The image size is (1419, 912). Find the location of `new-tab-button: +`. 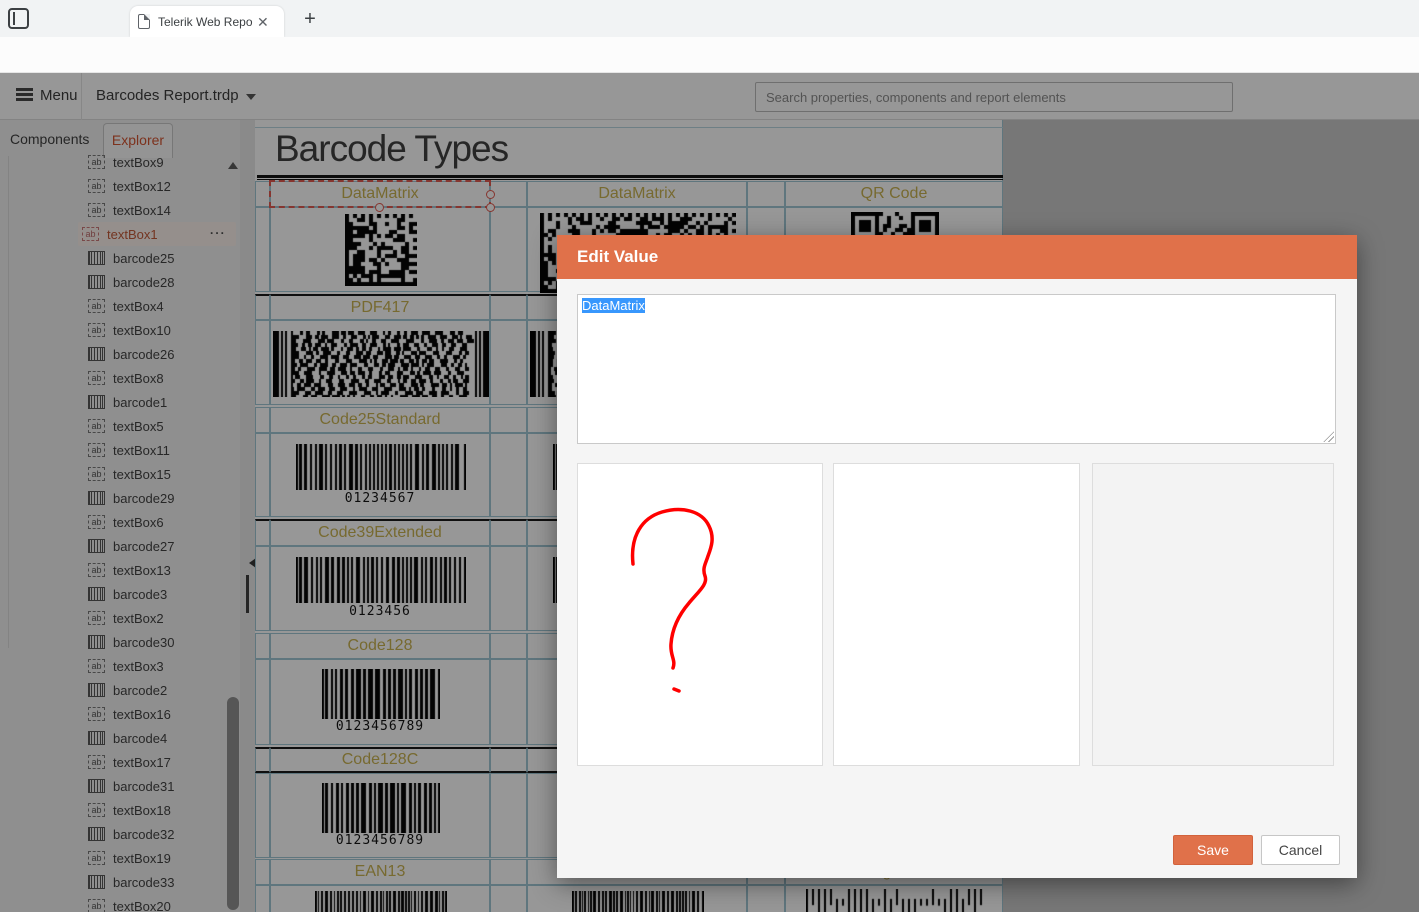

new-tab-button: + is located at coordinates (310, 20).